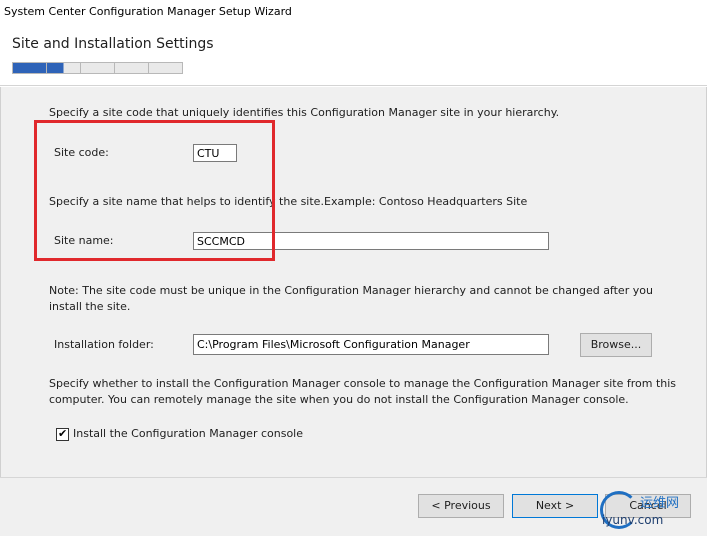 This screenshot has width=707, height=536. What do you see at coordinates (461, 506) in the screenshot?
I see `previous-button: < Previous` at bounding box center [461, 506].